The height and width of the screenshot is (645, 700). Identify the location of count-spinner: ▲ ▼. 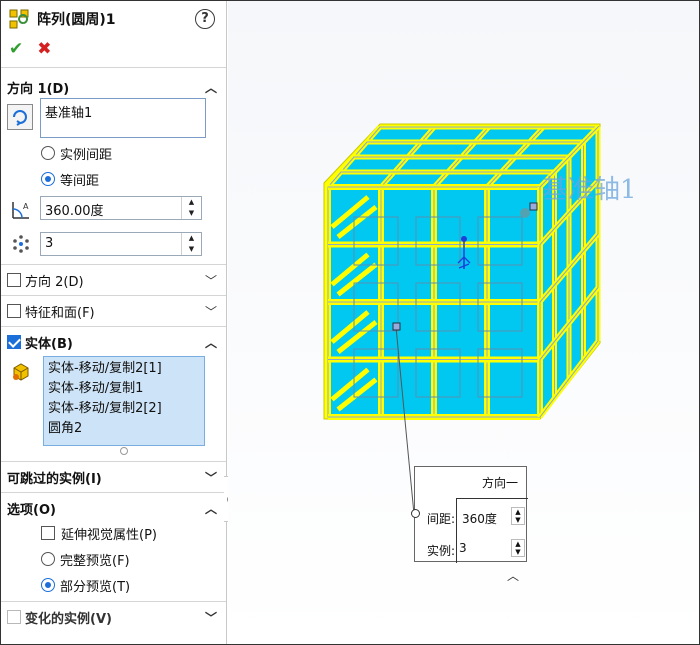
(191, 244).